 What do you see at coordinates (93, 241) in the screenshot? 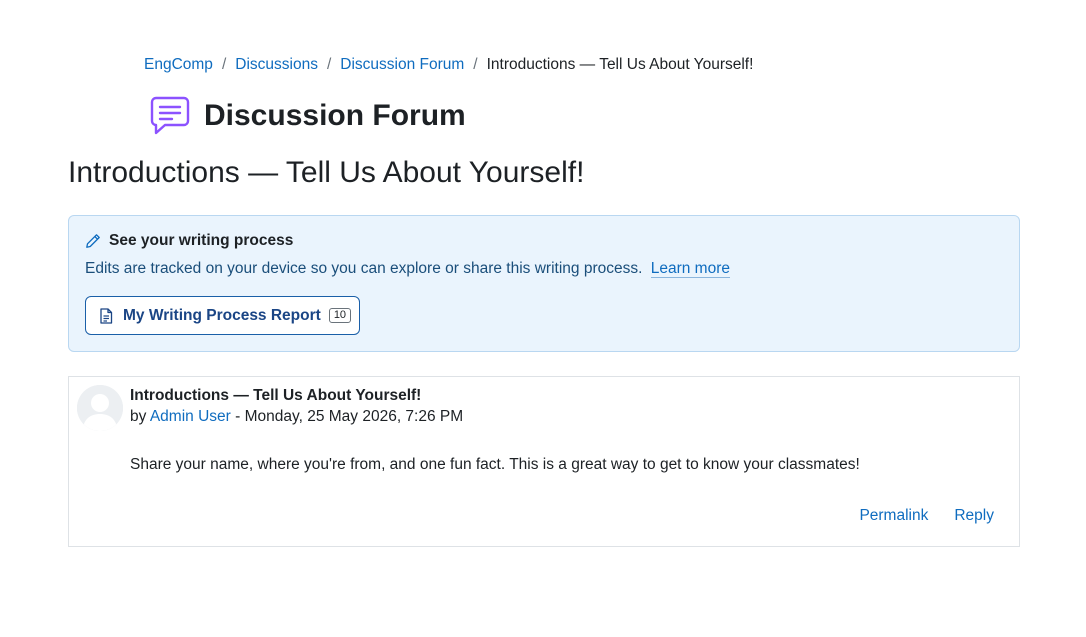
I see `pencil-icon` at bounding box center [93, 241].